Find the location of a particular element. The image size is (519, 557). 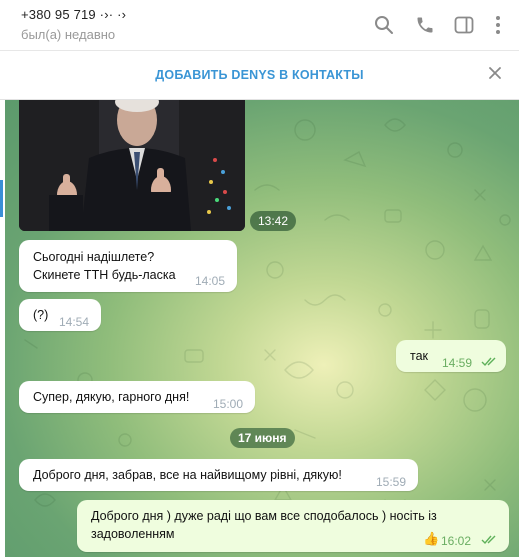

message-incoming: Супер, дякую, гарного дня! 15:00 is located at coordinates (137, 397).